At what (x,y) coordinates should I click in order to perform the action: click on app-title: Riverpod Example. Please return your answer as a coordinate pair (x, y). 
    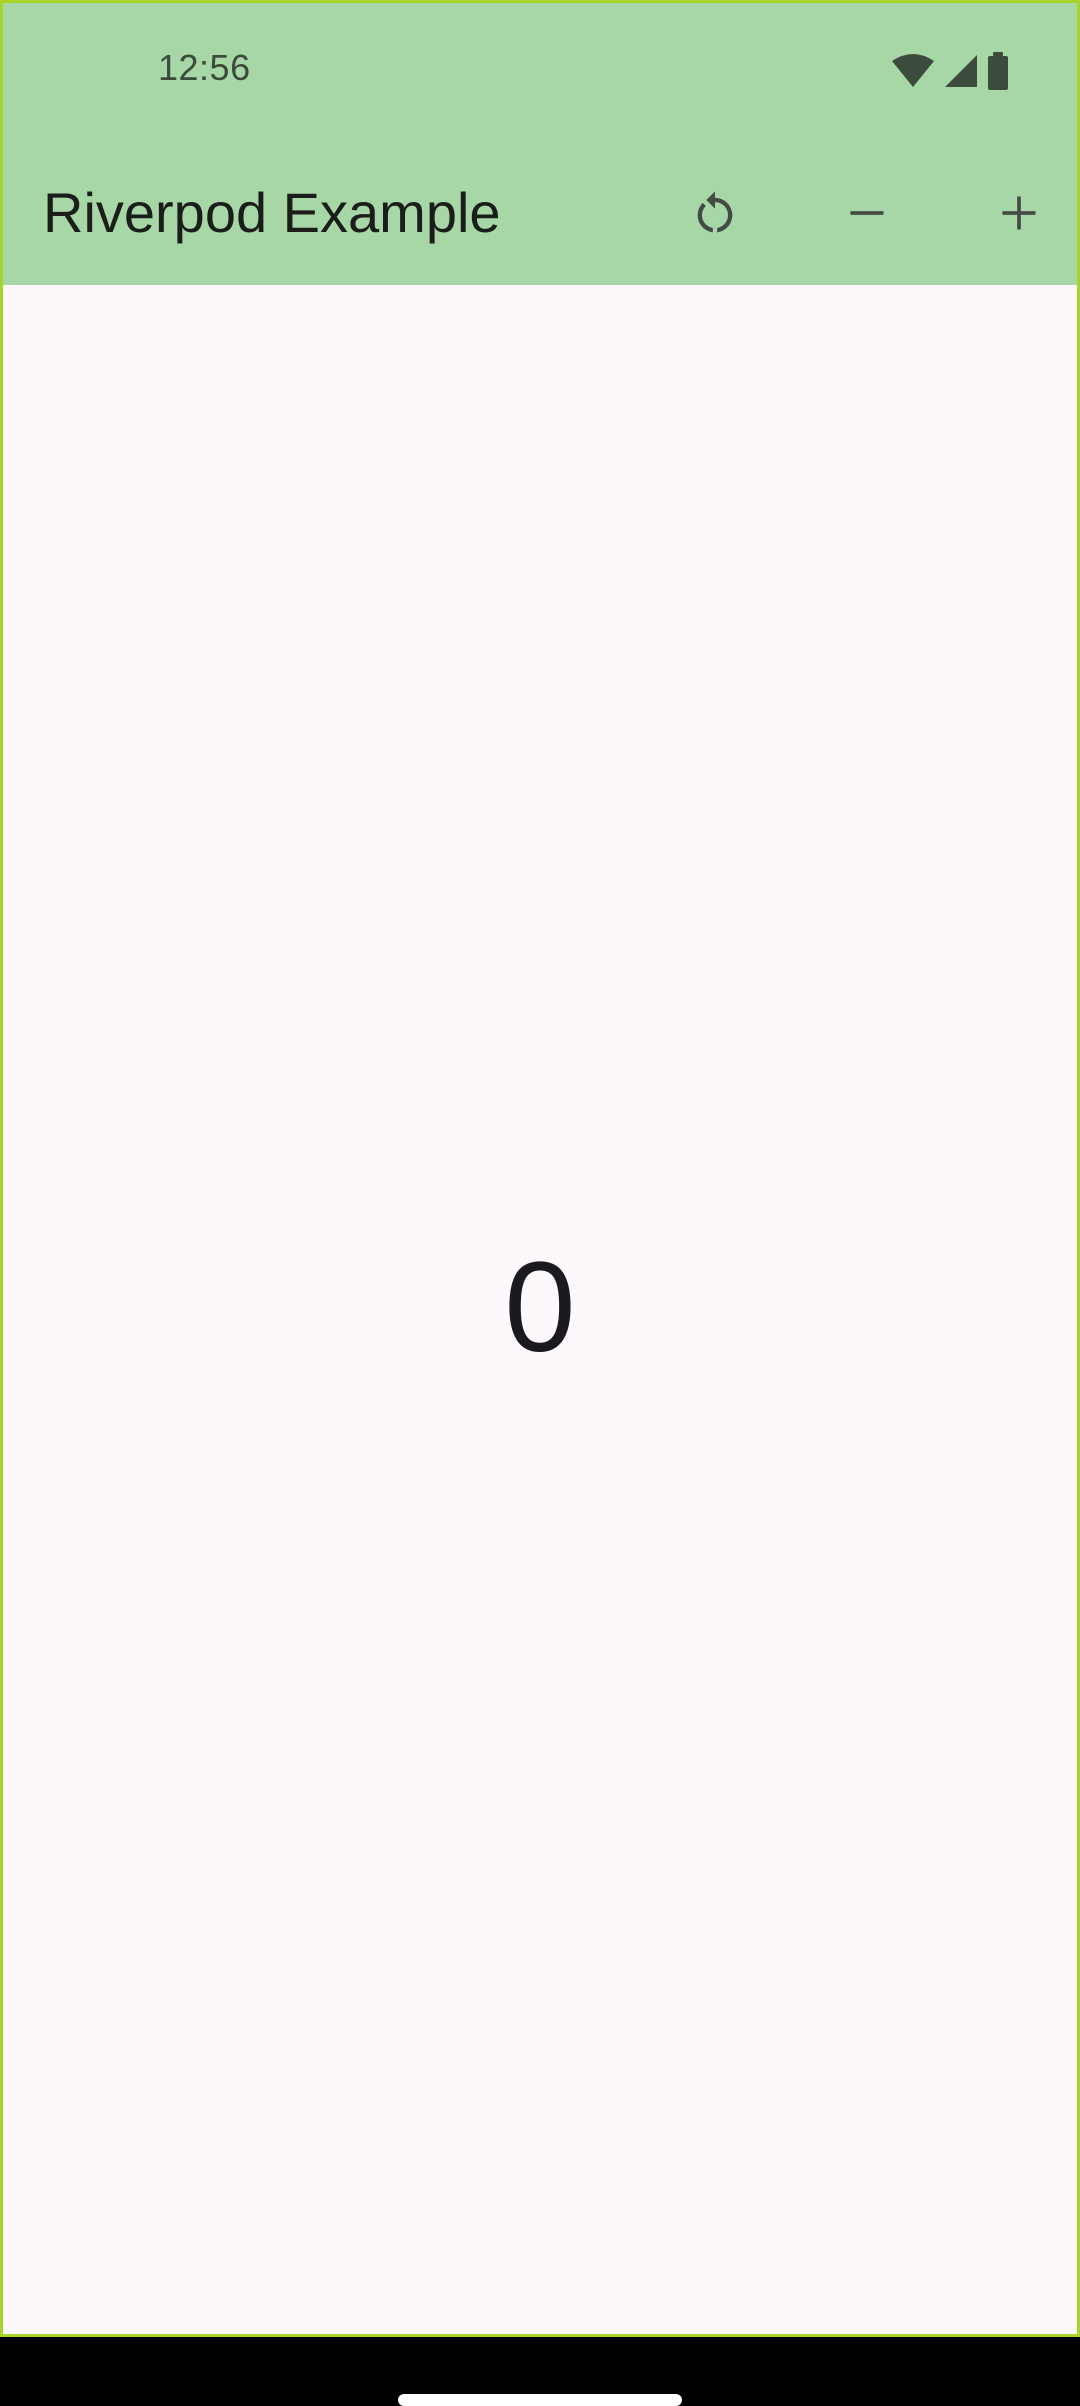
    Looking at the image, I should click on (272, 212).